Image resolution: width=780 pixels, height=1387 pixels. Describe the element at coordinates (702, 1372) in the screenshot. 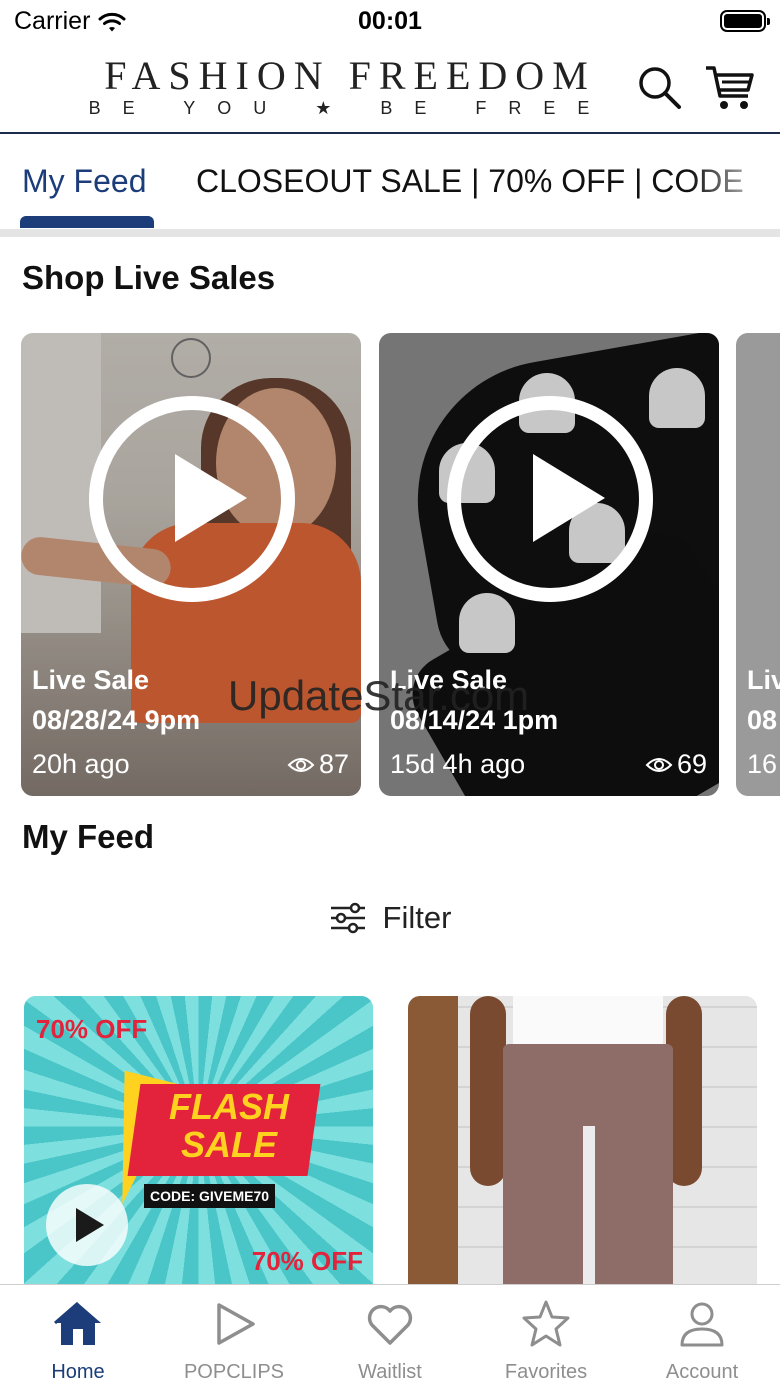

I see `nav-account-label: Account` at that location.